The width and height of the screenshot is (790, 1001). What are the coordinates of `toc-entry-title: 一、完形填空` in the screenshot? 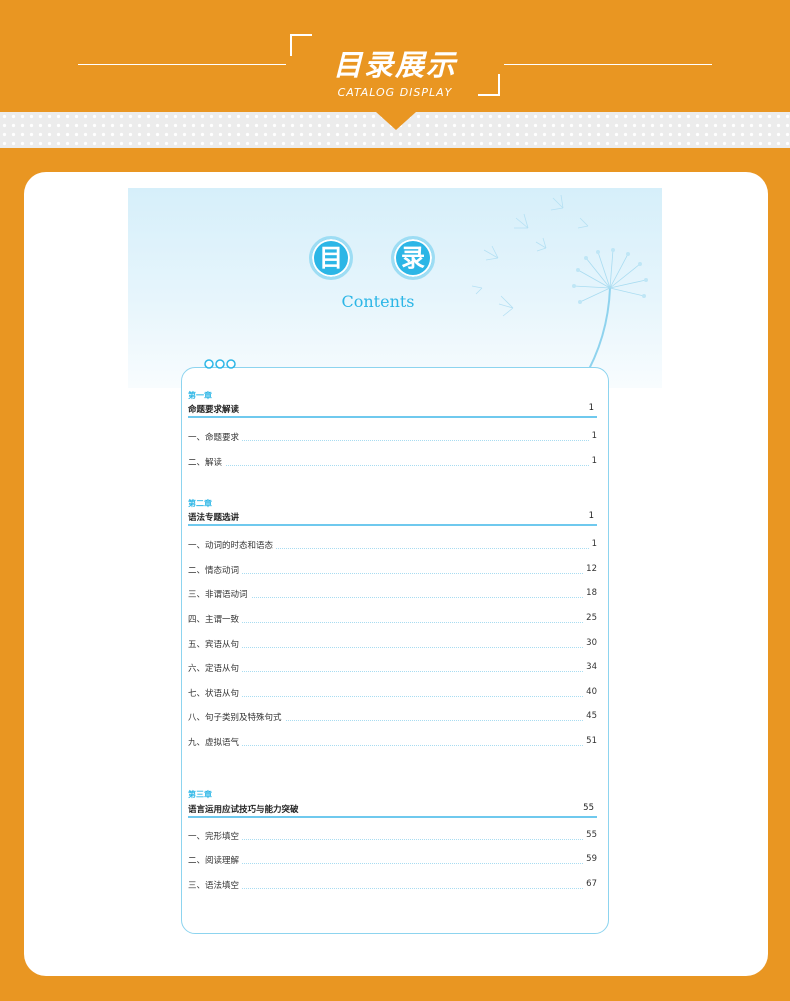 It's located at (215, 836).